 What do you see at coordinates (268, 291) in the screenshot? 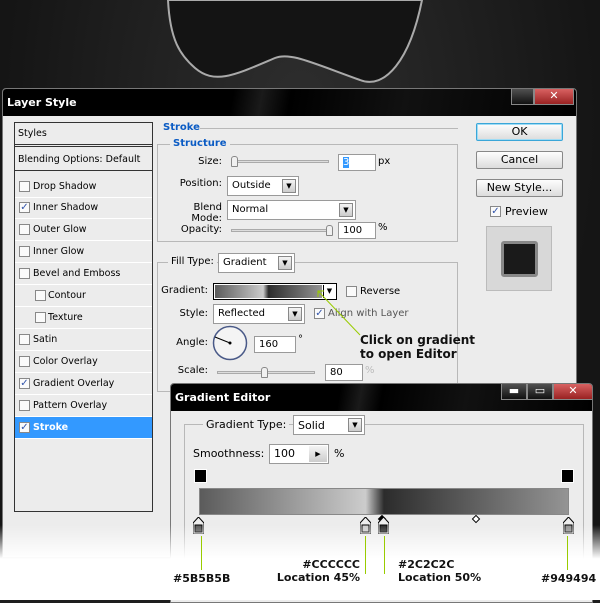
I see `gradient-preview` at bounding box center [268, 291].